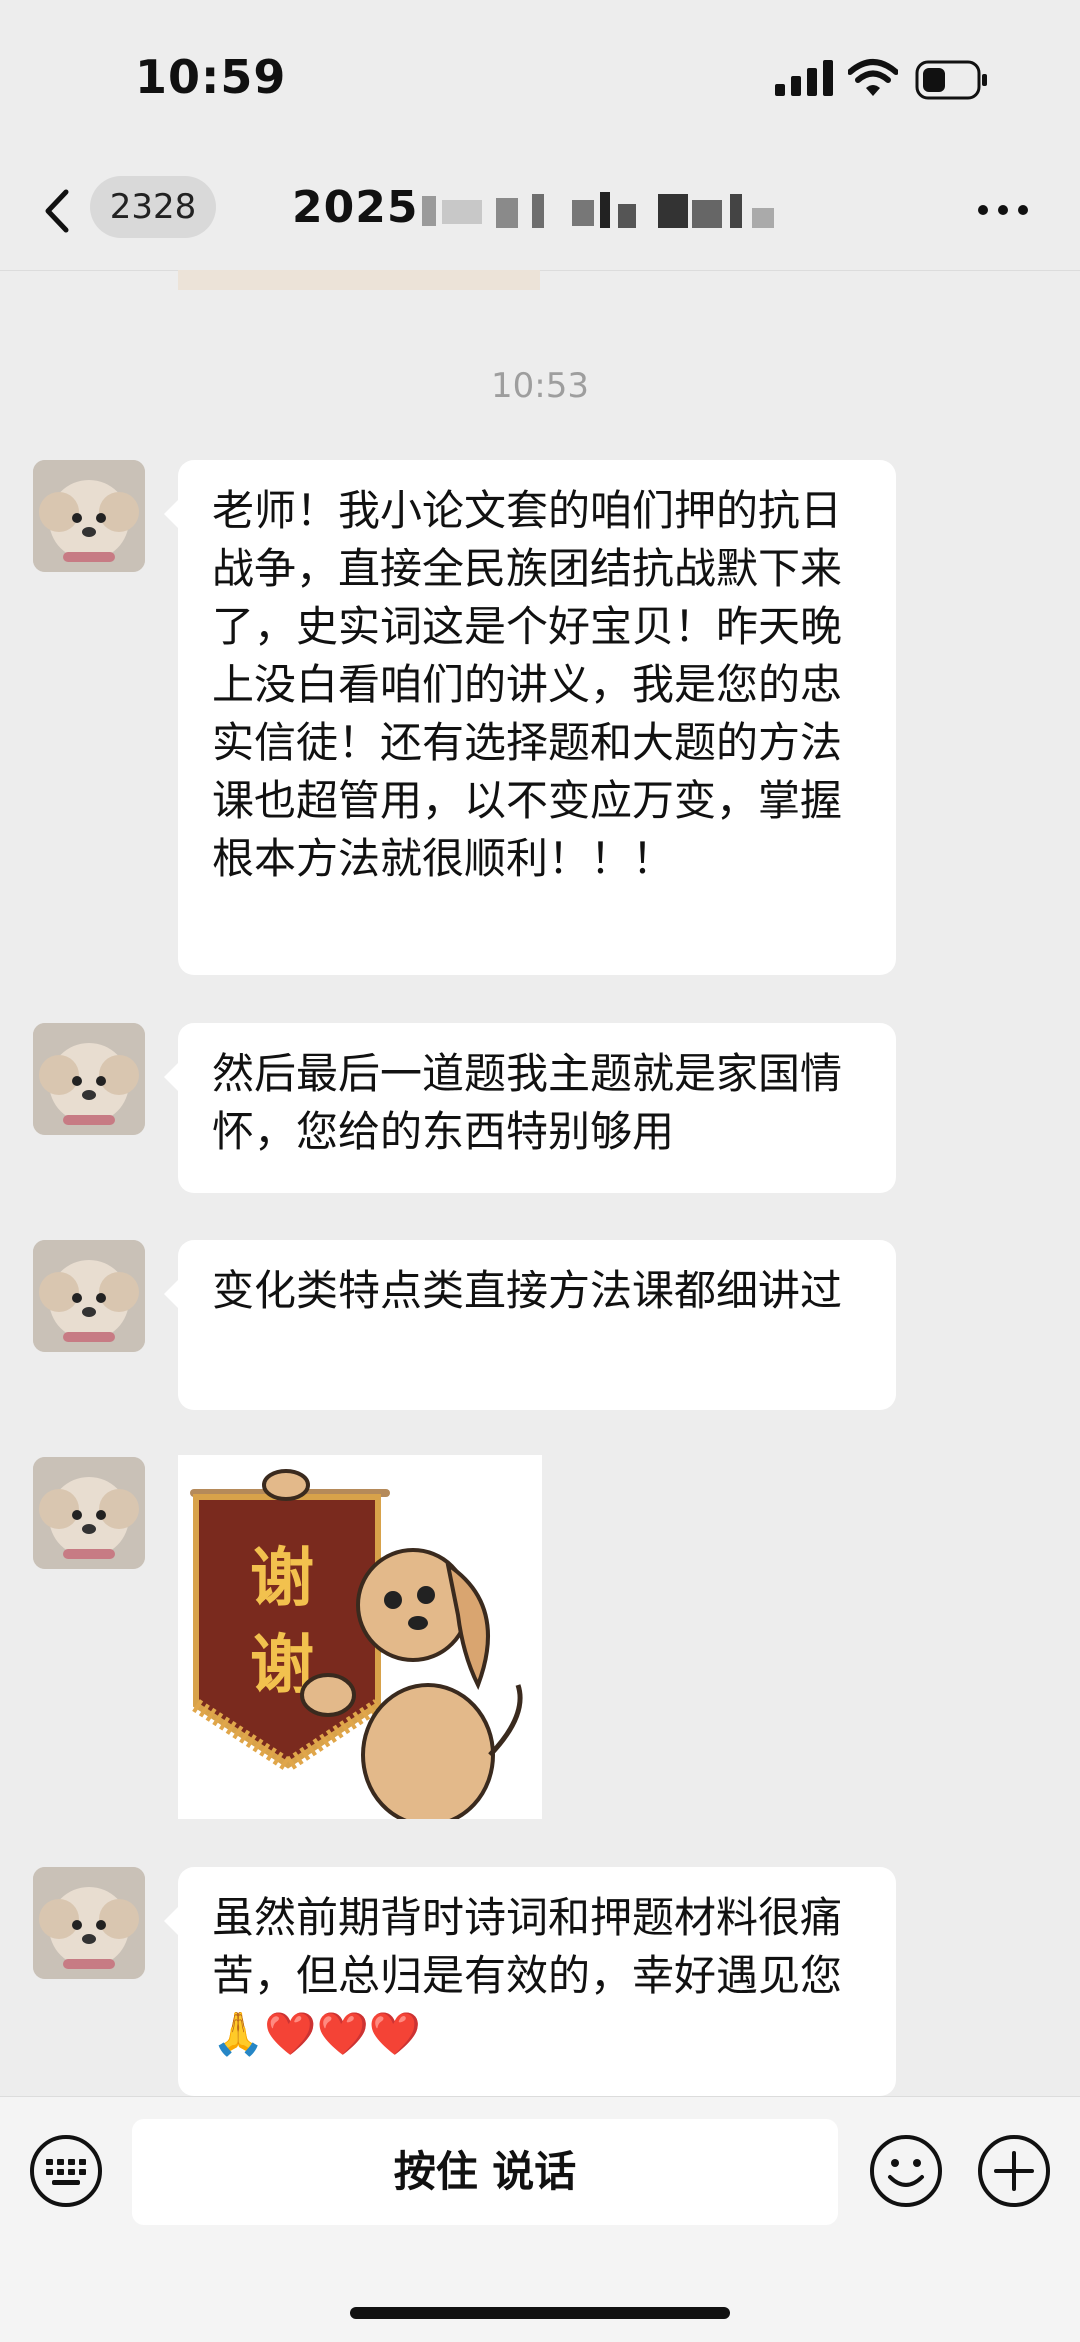 The image size is (1080, 2342). I want to click on wifi-icon, so click(873, 77).